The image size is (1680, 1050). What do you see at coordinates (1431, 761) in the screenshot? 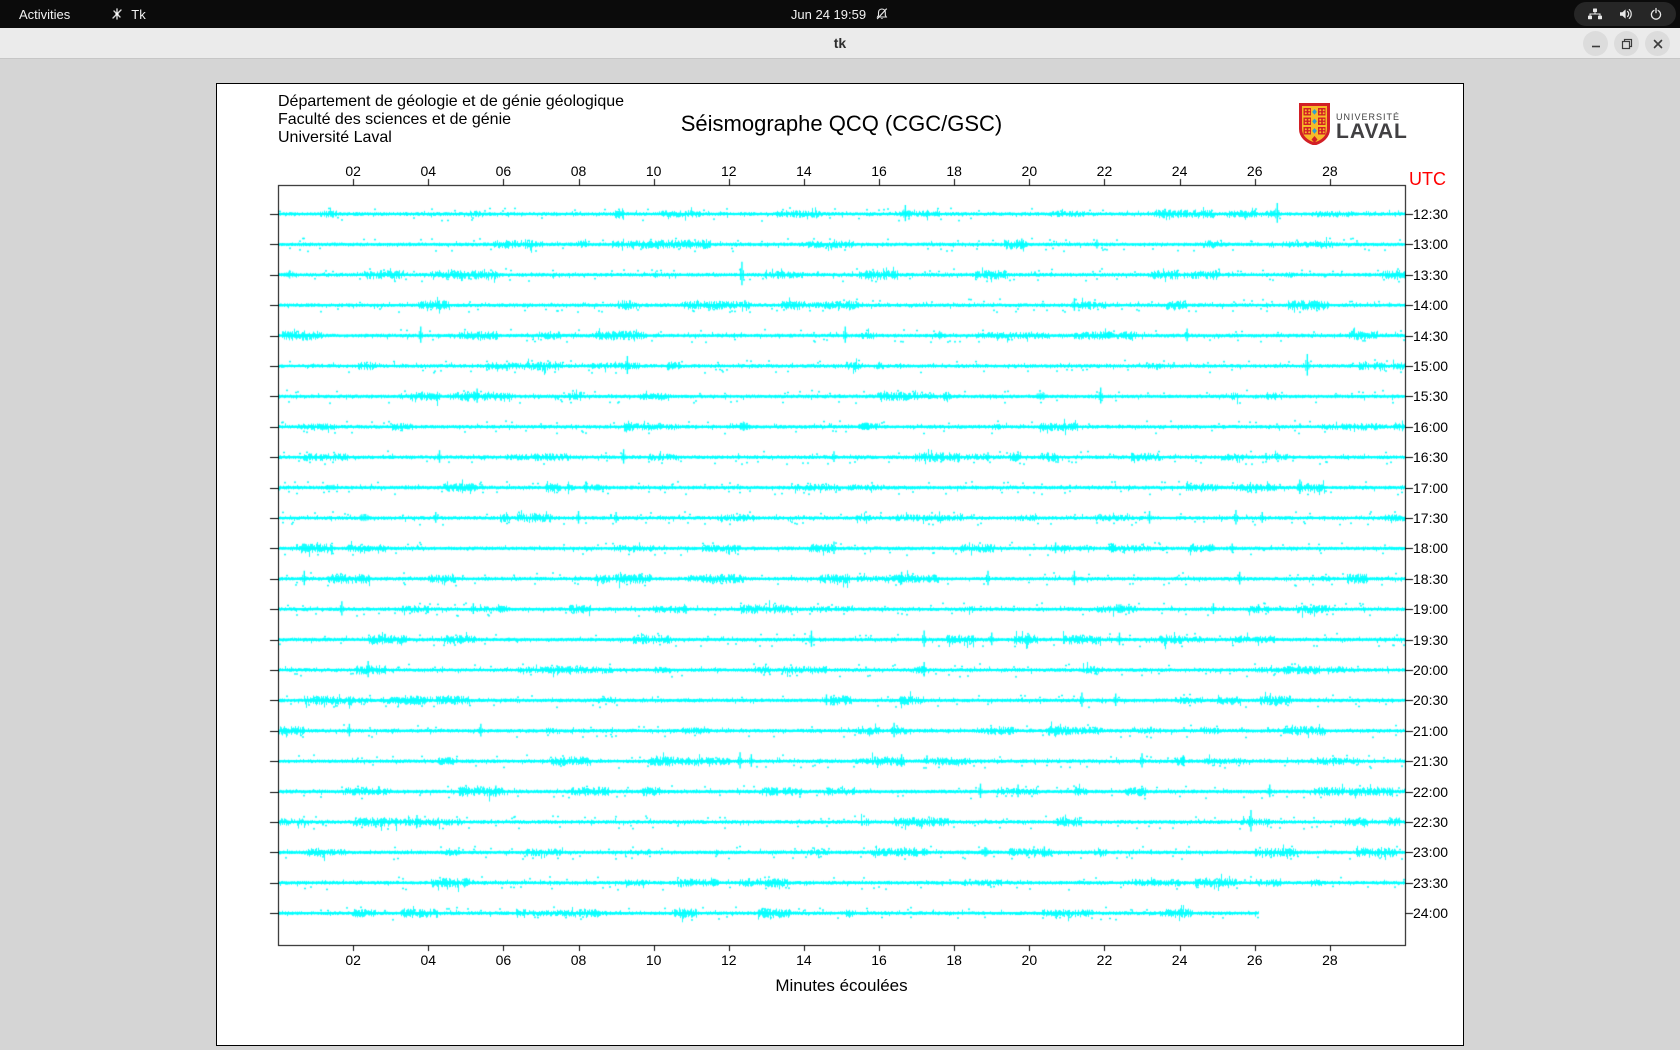
I see `utc-time-label: 21:30` at bounding box center [1431, 761].